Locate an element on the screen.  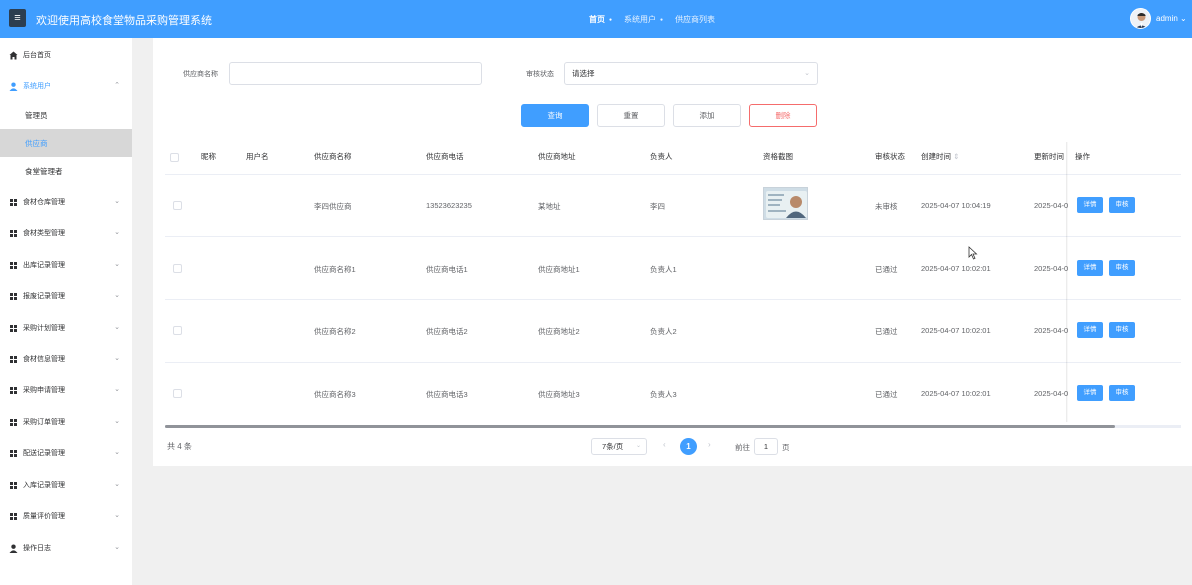
app-title: 欢迎使用高校食堂物品采购管理系统 is located at coordinates (124, 21).